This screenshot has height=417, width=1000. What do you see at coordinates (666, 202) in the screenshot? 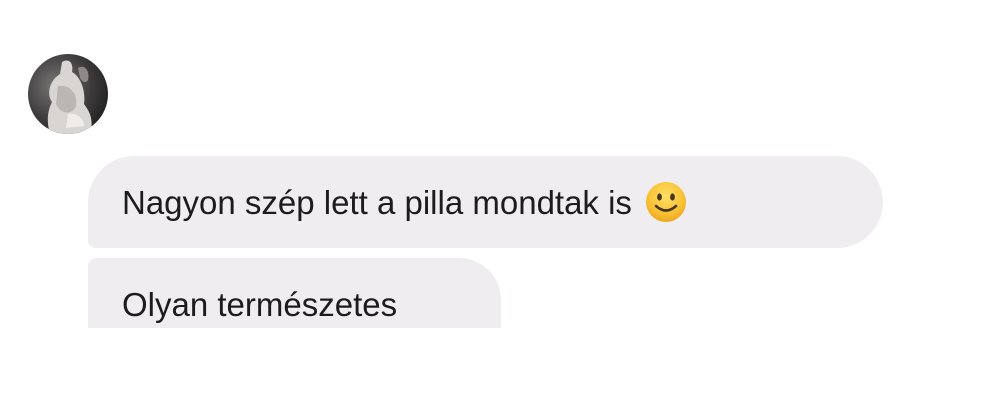
I see `slightly-smiling-face-icon` at bounding box center [666, 202].